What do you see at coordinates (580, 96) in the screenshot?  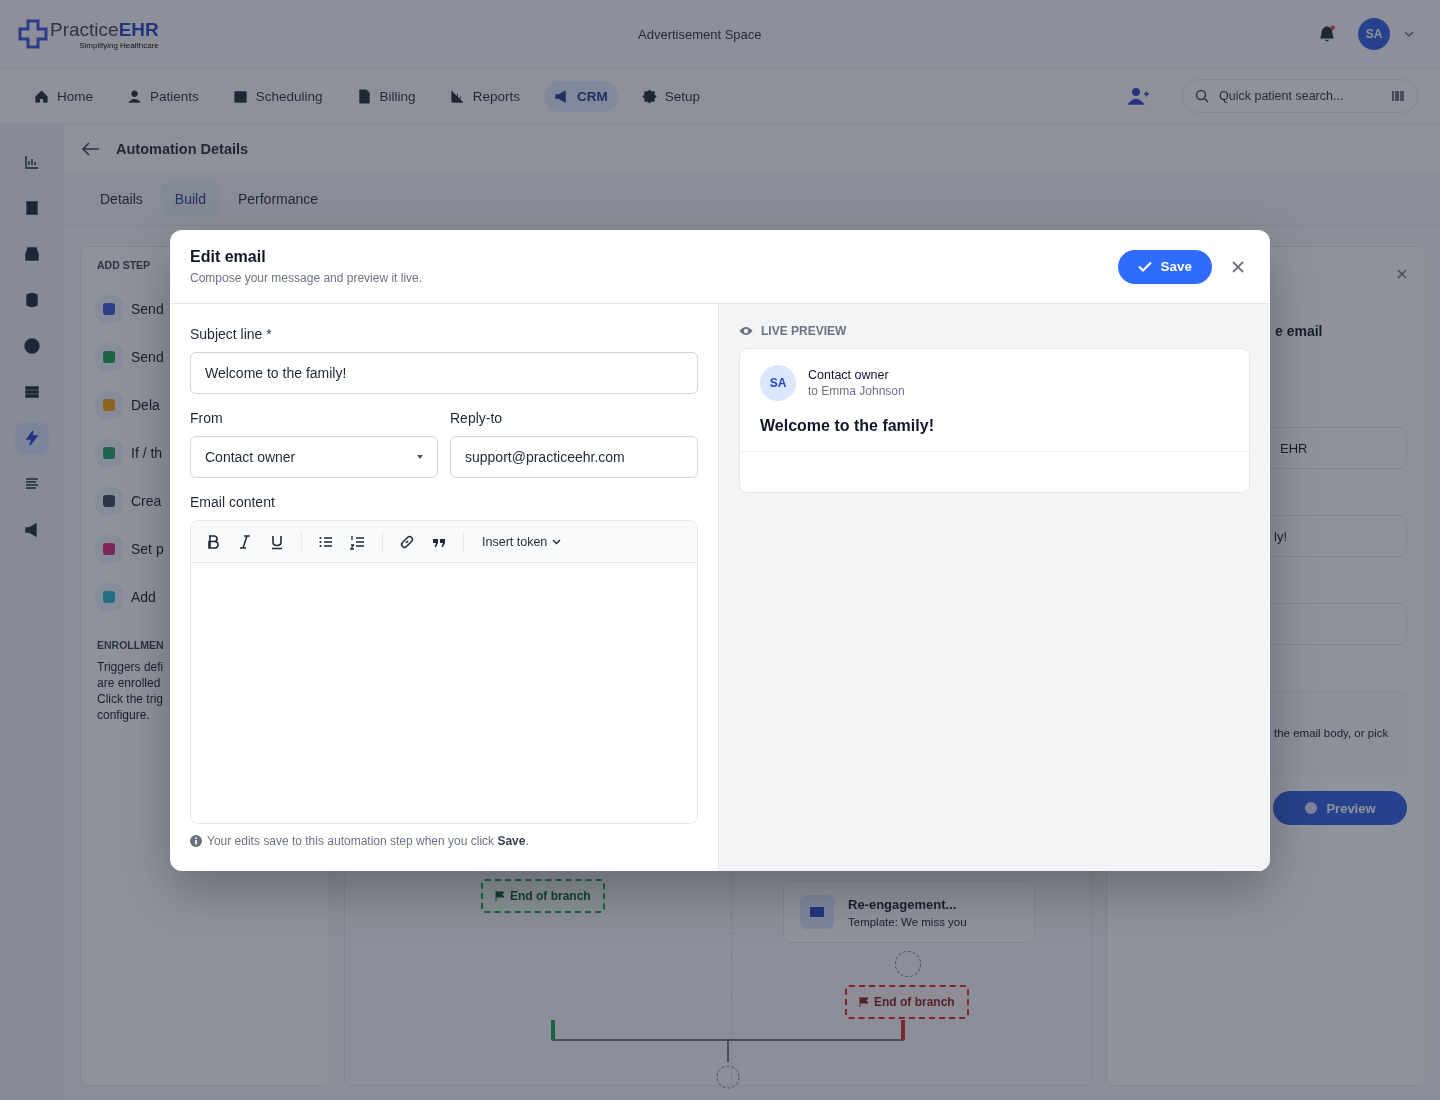 I see `nav-tab: CRM` at bounding box center [580, 96].